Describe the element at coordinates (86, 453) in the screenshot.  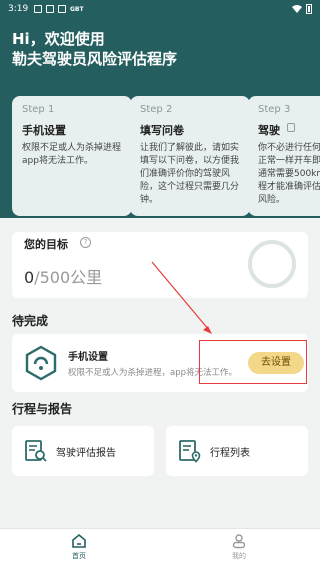
I see `driving-report-label: 驾驶评估报告` at that location.